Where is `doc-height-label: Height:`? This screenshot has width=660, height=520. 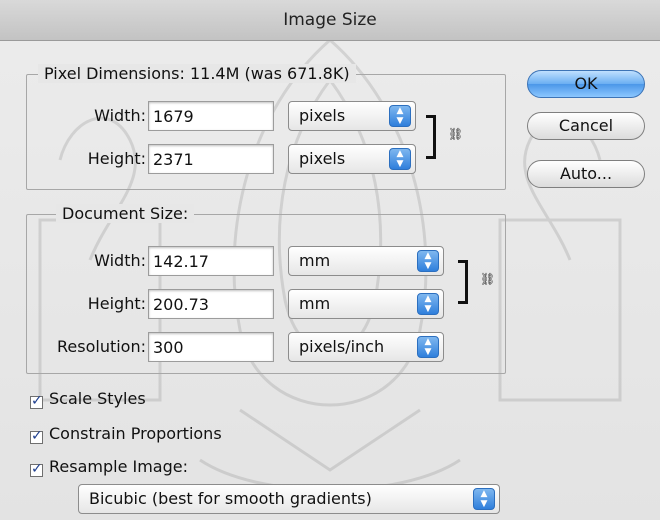
doc-height-label: Height: is located at coordinates (116, 303).